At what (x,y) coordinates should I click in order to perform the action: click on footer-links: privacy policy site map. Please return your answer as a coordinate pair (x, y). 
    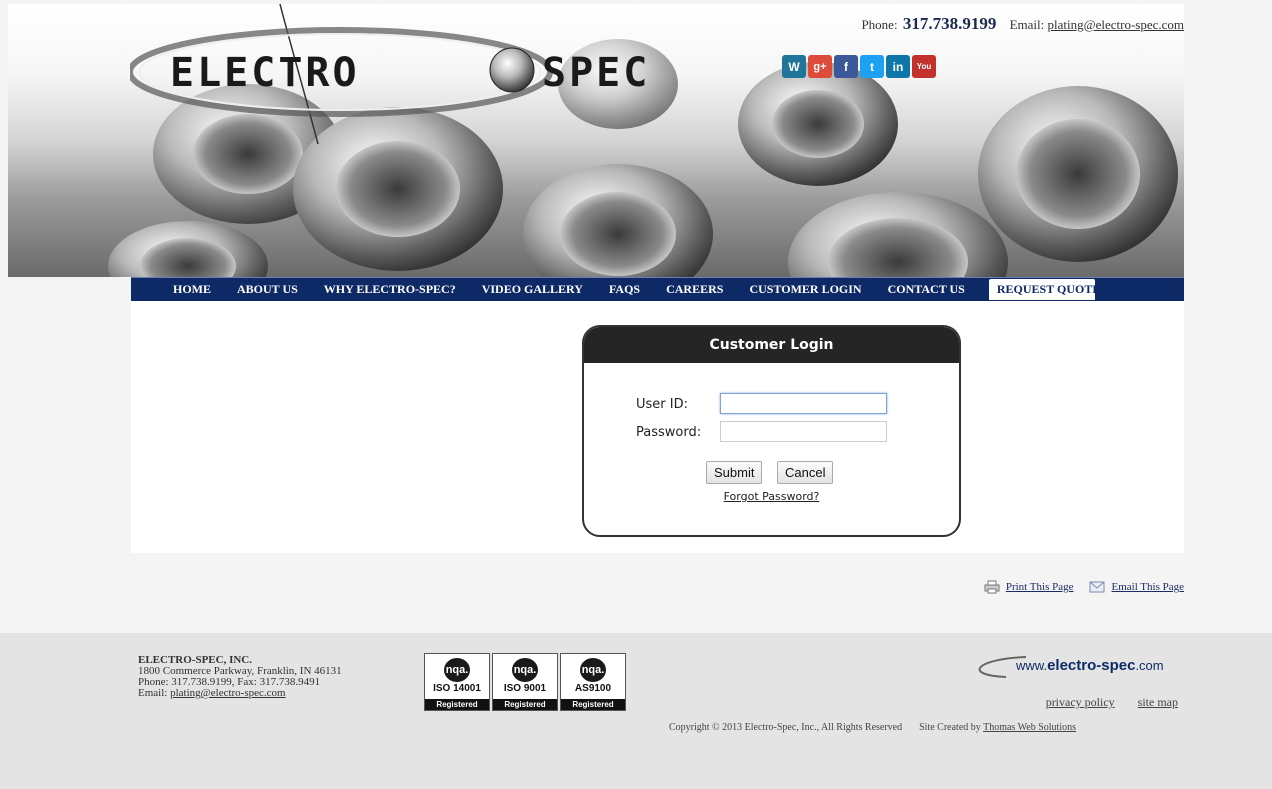
    Looking at the image, I should click on (1102, 702).